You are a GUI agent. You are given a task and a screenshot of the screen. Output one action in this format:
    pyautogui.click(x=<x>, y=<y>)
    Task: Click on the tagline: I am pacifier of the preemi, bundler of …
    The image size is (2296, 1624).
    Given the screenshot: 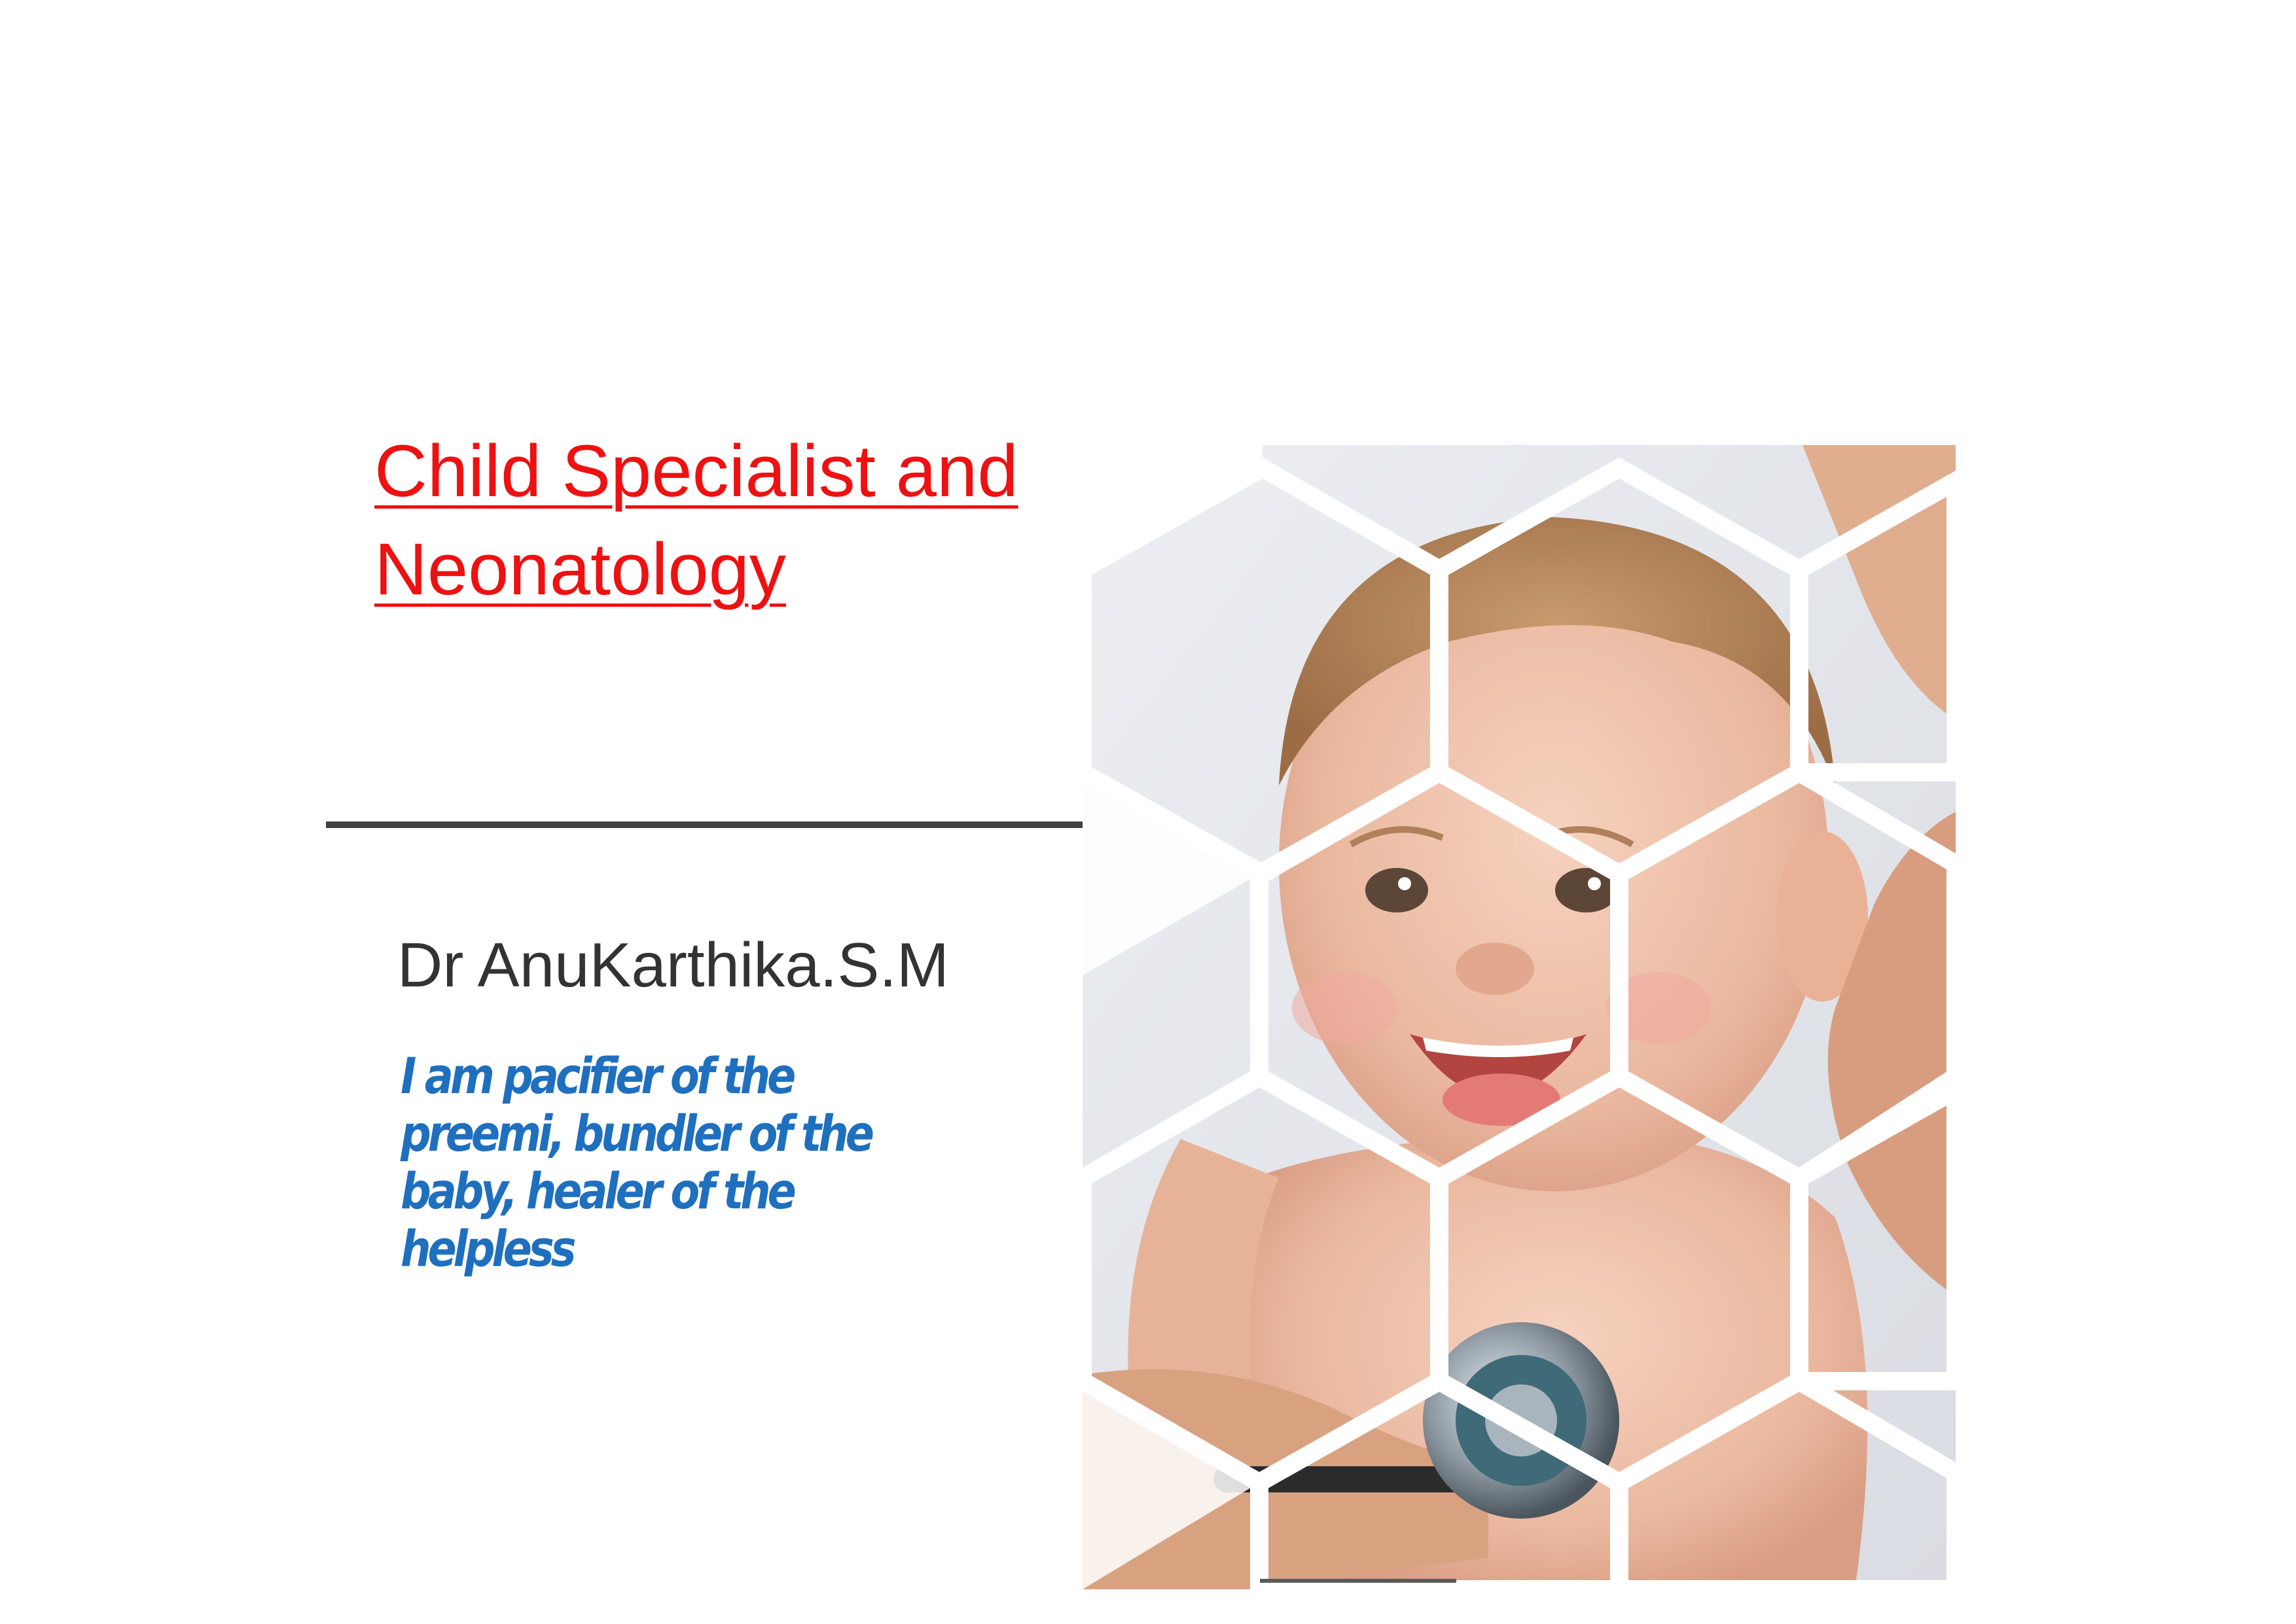 What is the action you would take?
    pyautogui.click(x=654, y=1162)
    